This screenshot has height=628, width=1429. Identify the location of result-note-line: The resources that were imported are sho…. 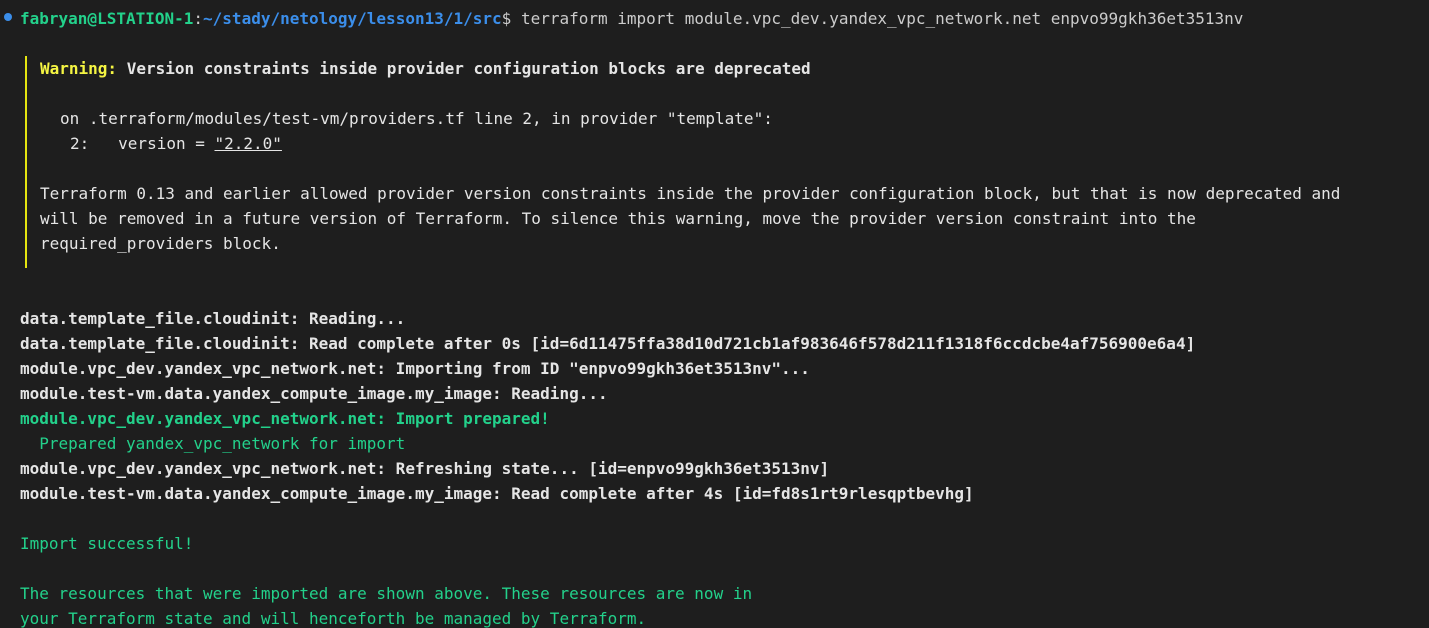
(386, 593).